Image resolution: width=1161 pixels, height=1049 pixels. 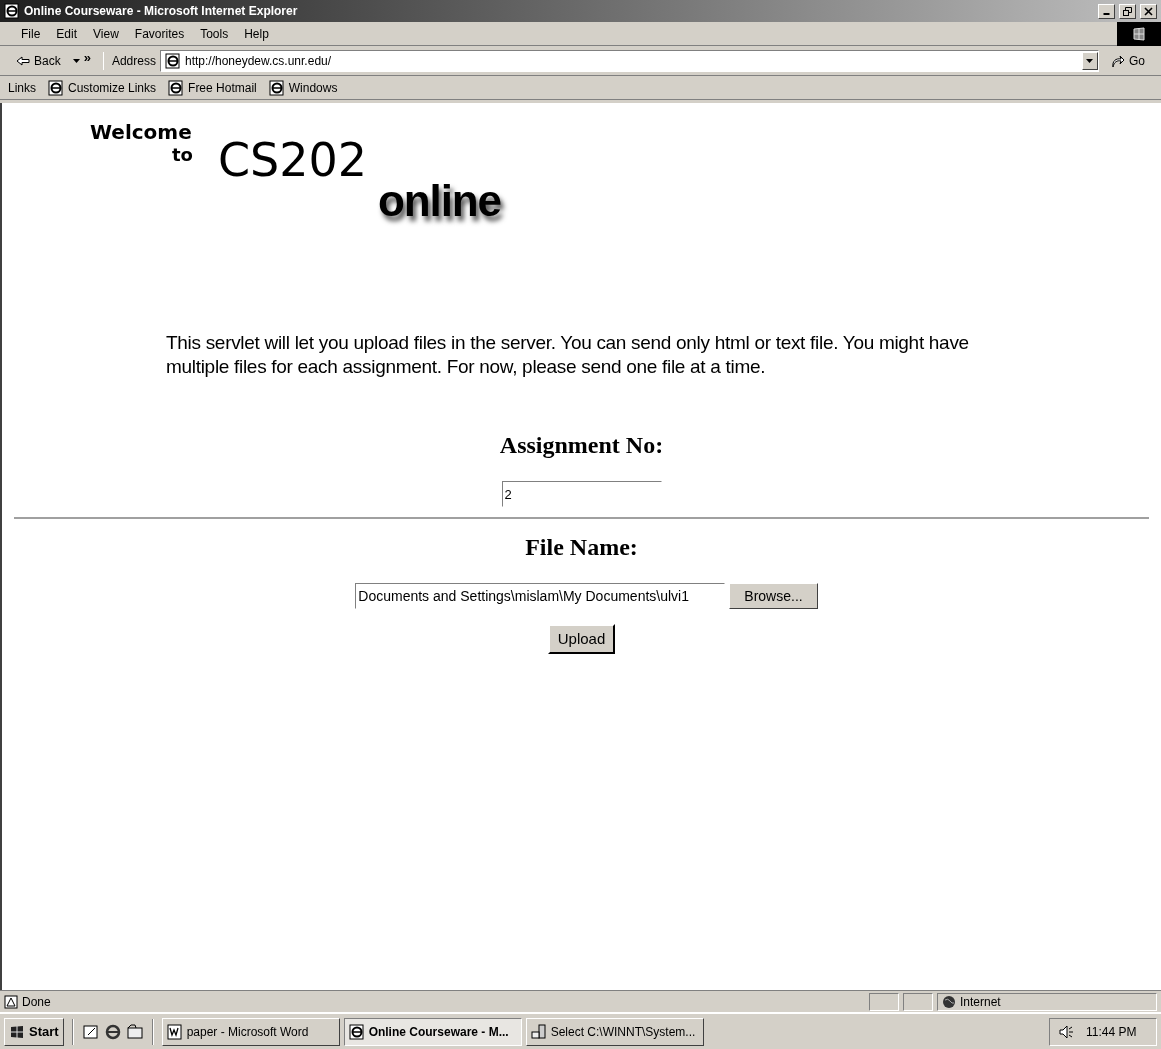 What do you see at coordinates (1066, 1031) in the screenshot?
I see `speaker-icon` at bounding box center [1066, 1031].